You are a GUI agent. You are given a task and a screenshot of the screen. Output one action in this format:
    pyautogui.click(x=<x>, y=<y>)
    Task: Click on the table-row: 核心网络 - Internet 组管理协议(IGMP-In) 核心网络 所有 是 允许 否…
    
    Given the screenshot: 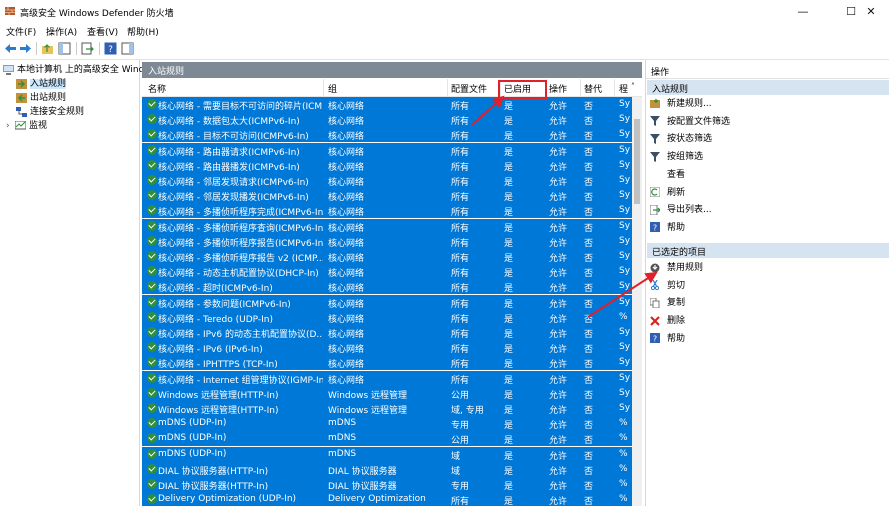 What is the action you would take?
    pyautogui.click(x=387, y=378)
    